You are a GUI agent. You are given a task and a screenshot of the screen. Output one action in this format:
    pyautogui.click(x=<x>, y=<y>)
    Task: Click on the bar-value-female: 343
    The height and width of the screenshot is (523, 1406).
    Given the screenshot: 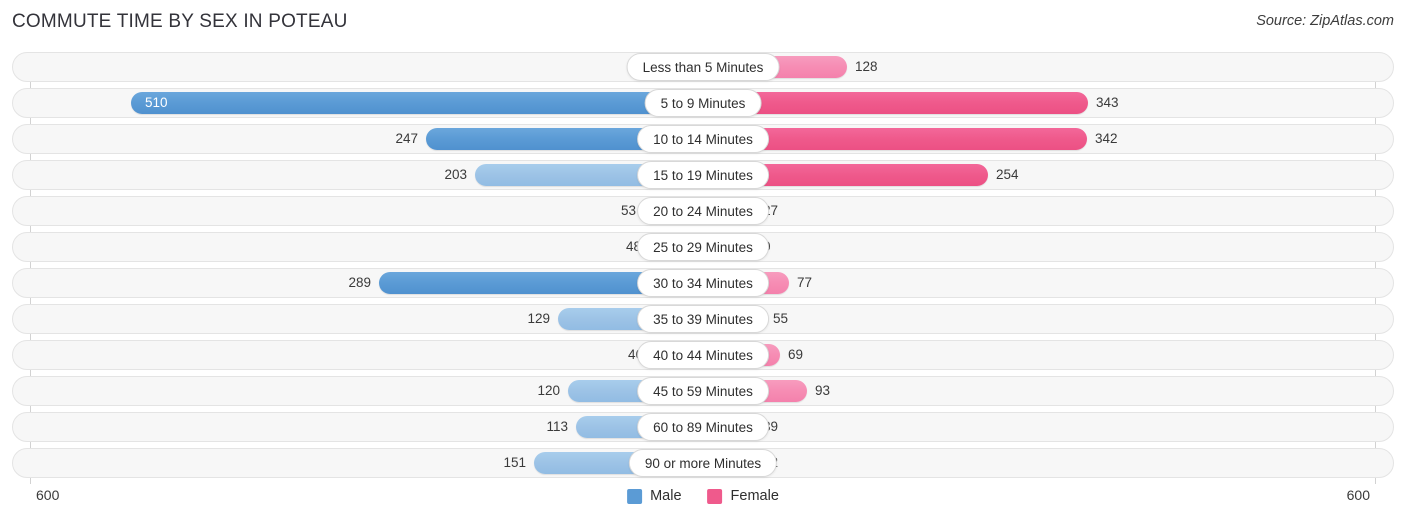 What is the action you would take?
    pyautogui.click(x=1107, y=102)
    